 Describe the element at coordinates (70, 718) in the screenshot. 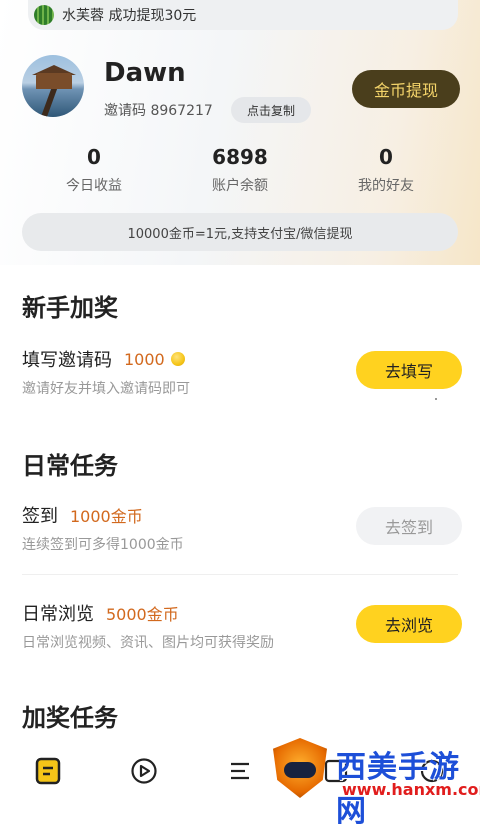

I see `section-title-bonus: 加奖任务` at that location.